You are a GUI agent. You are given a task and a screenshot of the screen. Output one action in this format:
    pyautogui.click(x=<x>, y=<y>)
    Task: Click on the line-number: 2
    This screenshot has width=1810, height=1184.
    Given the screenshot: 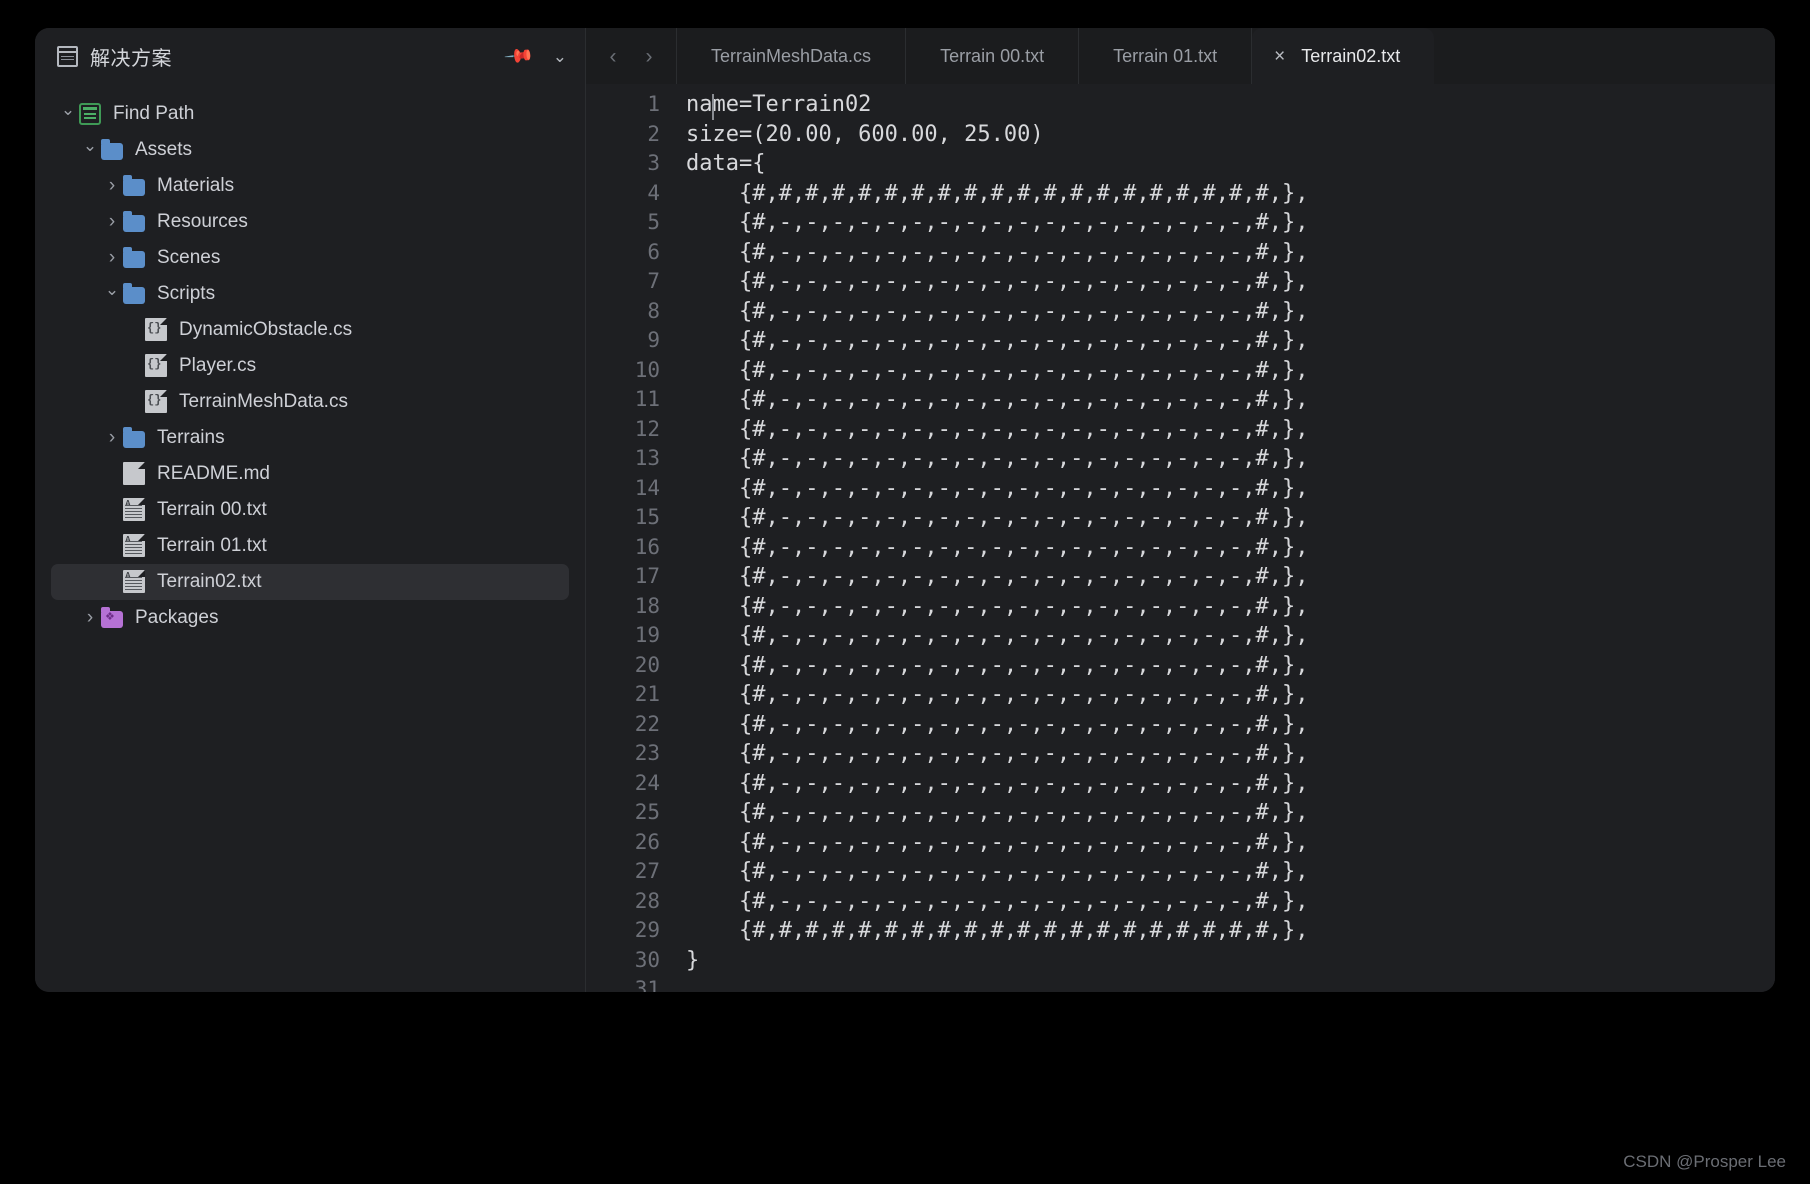 What is the action you would take?
    pyautogui.click(x=653, y=133)
    